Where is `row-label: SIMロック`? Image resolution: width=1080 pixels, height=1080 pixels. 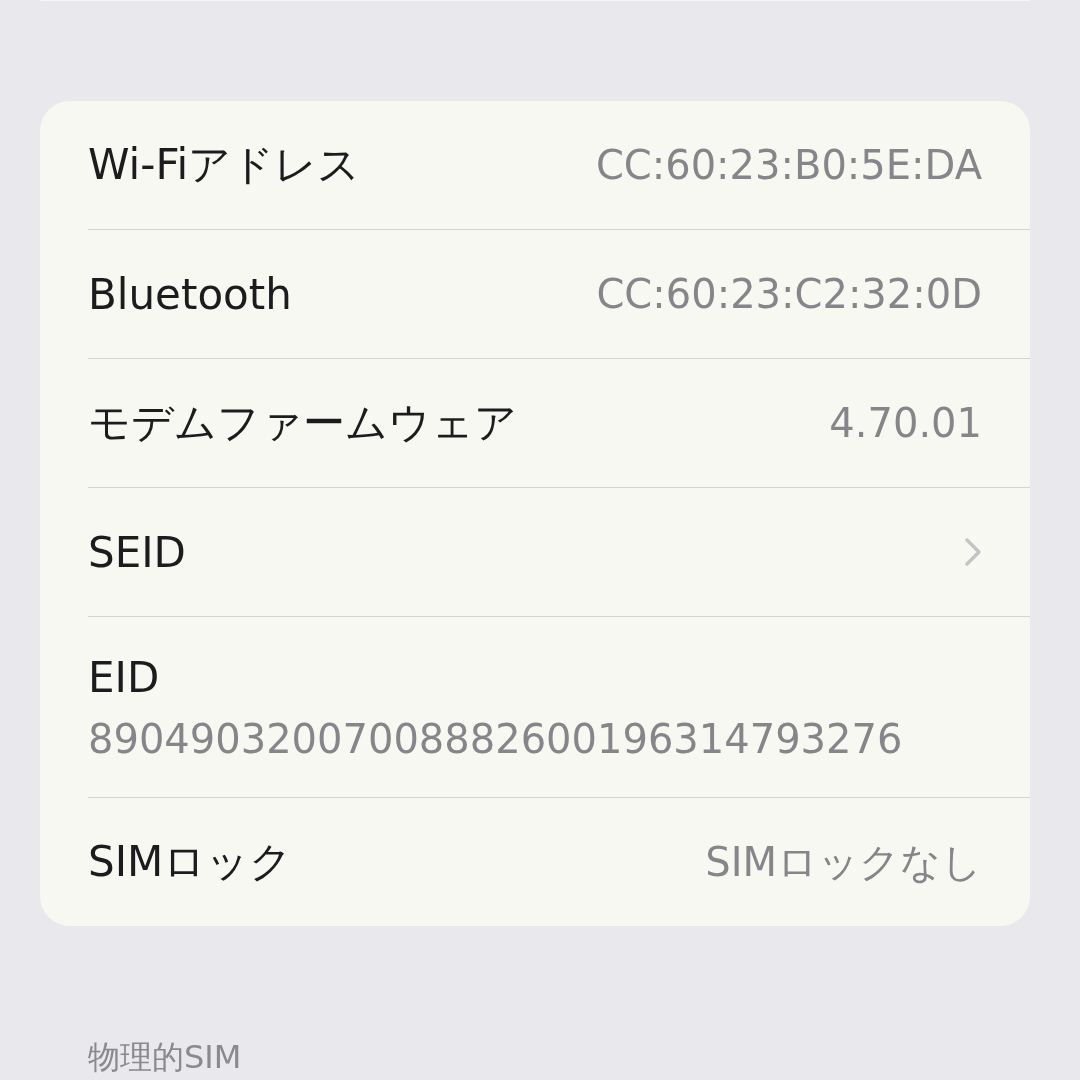 row-label: SIMロック is located at coordinates (190, 862).